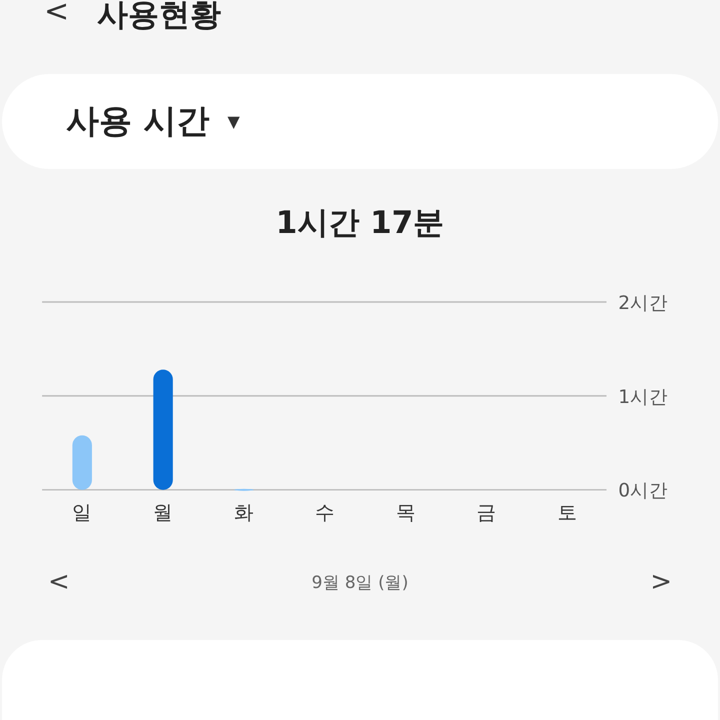 The height and width of the screenshot is (720, 720). Describe the element at coordinates (159, 17) in the screenshot. I see `page-title: 사용현황` at that location.